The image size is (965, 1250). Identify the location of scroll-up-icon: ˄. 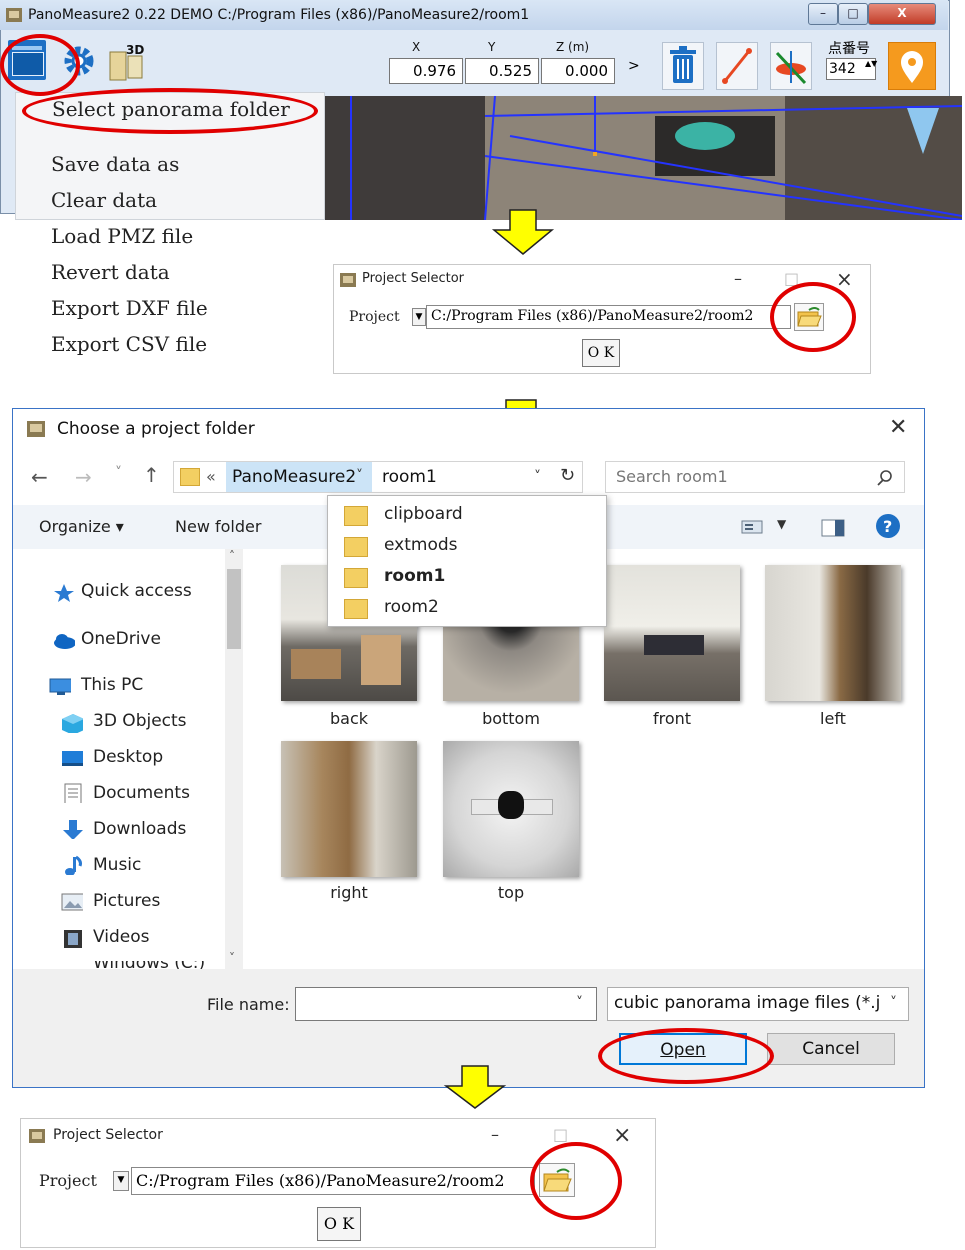
(232, 556).